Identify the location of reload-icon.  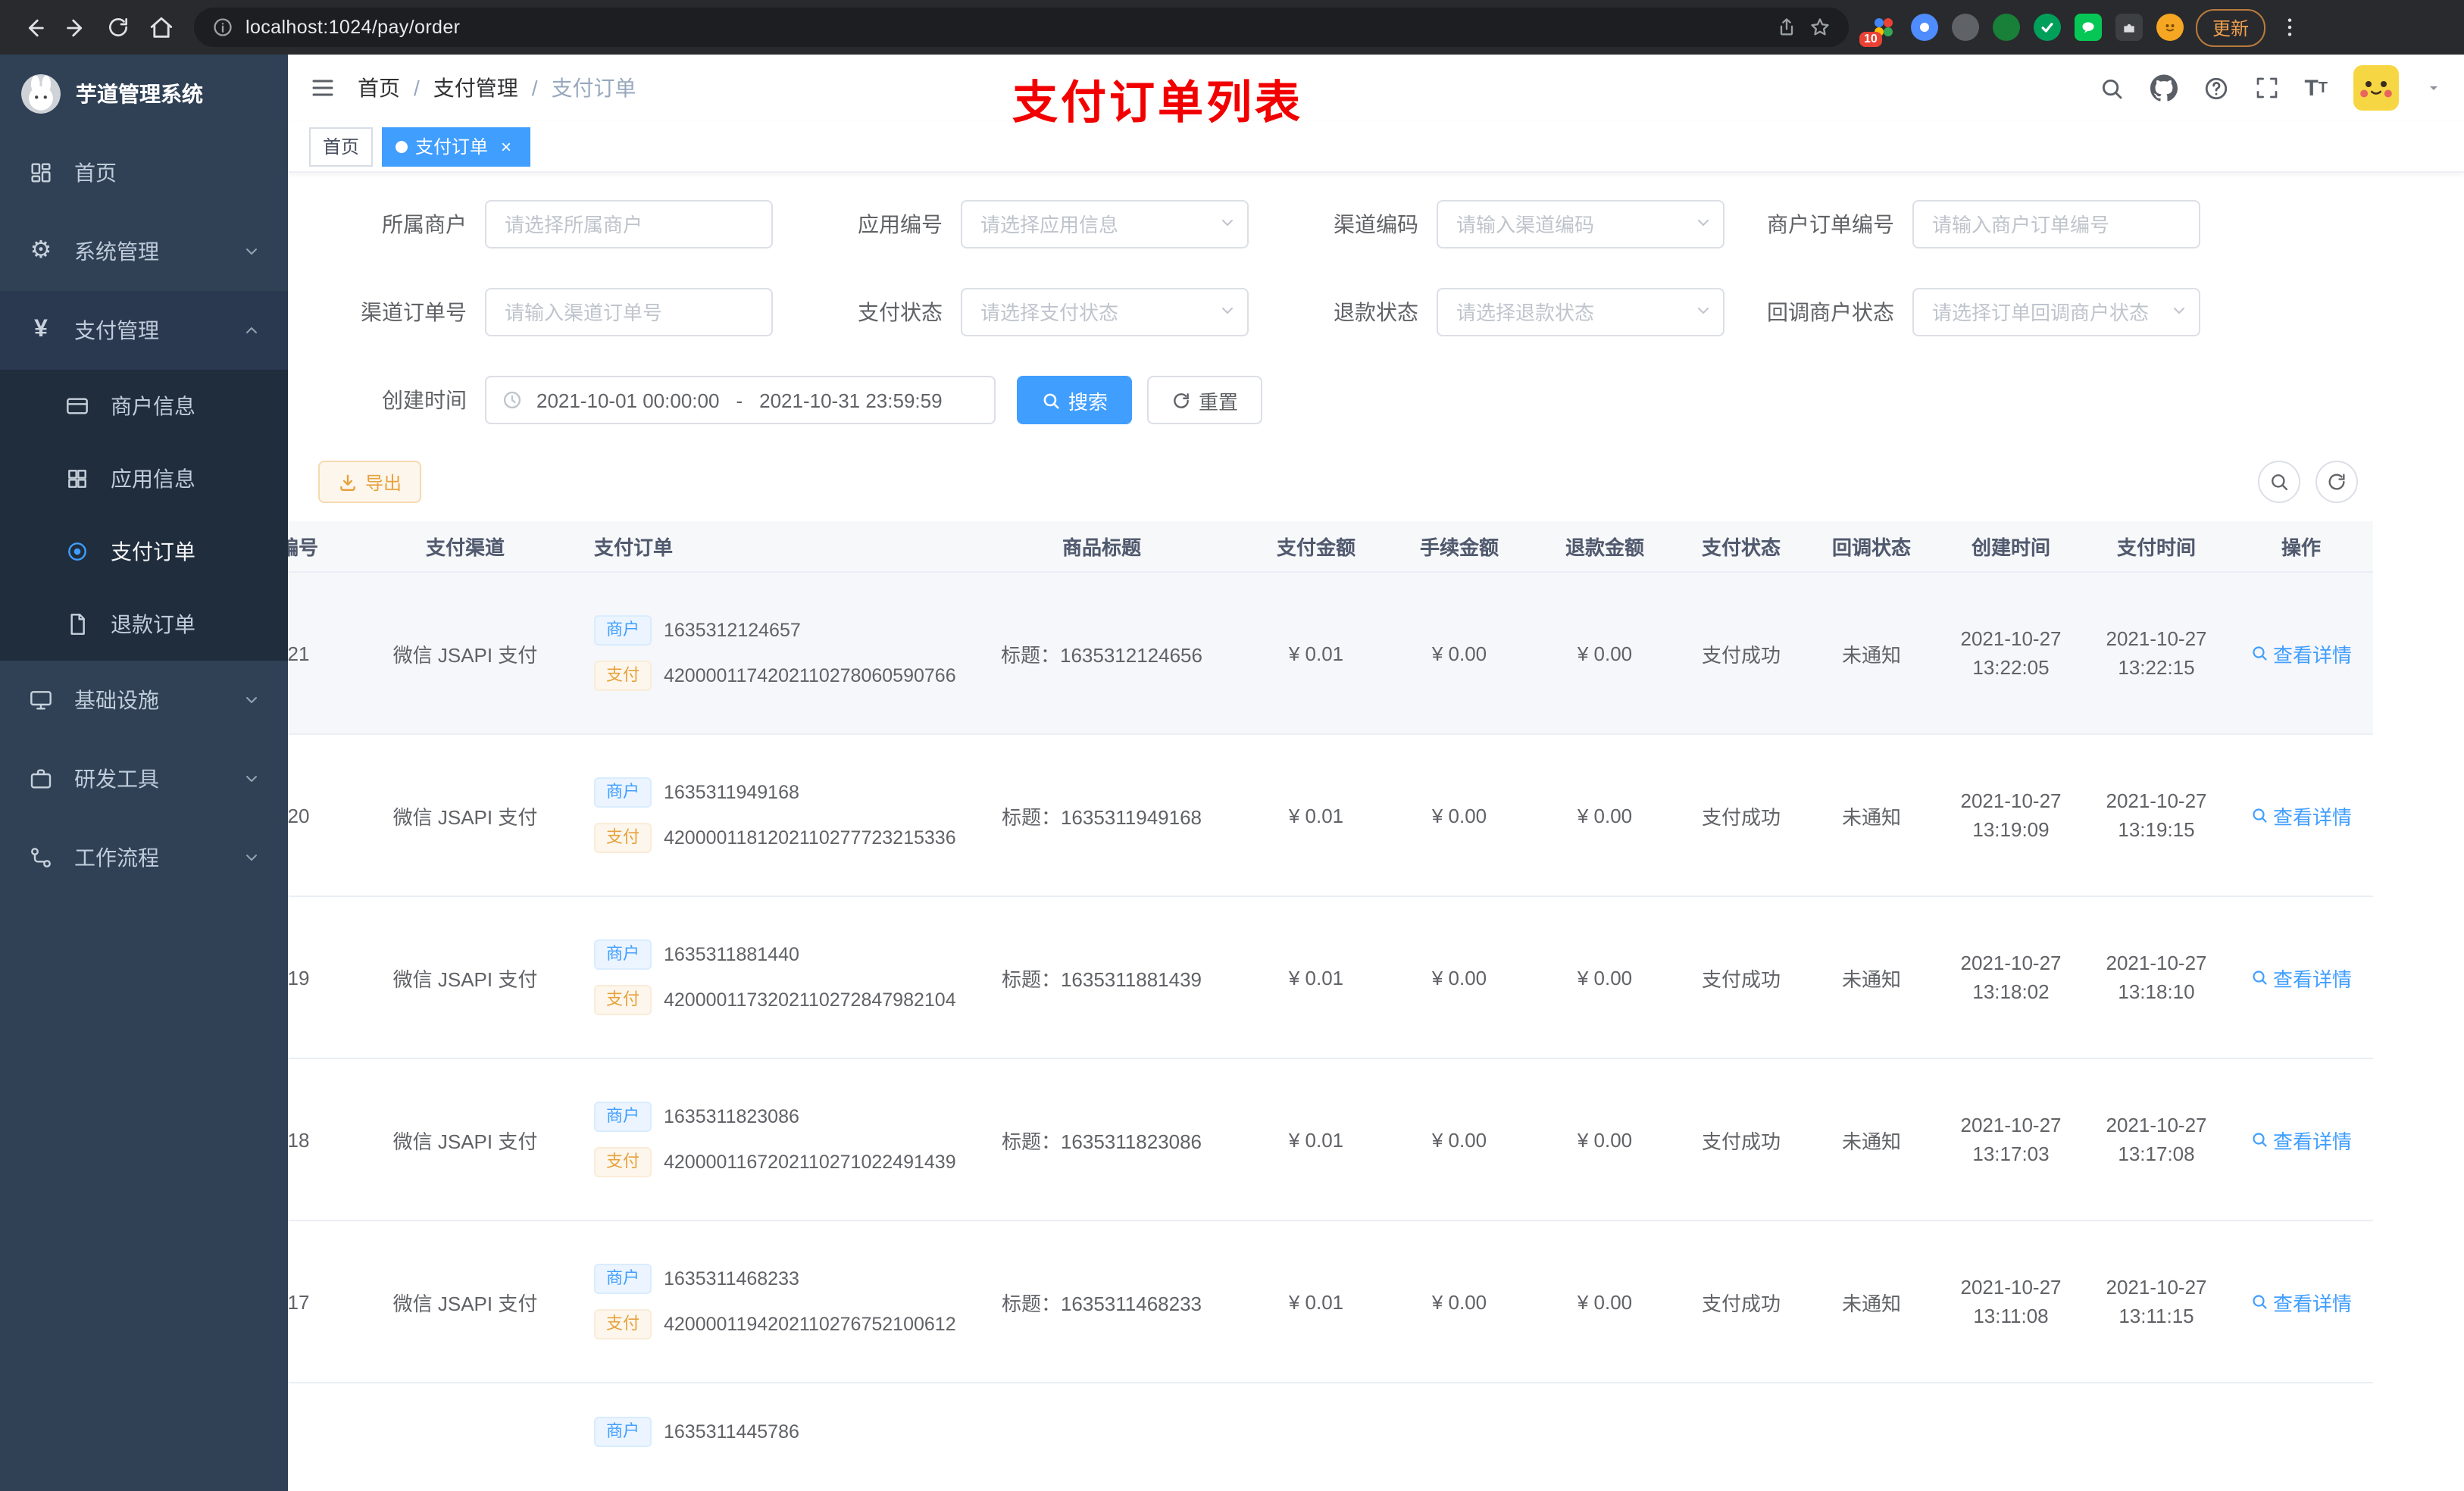
(118, 27).